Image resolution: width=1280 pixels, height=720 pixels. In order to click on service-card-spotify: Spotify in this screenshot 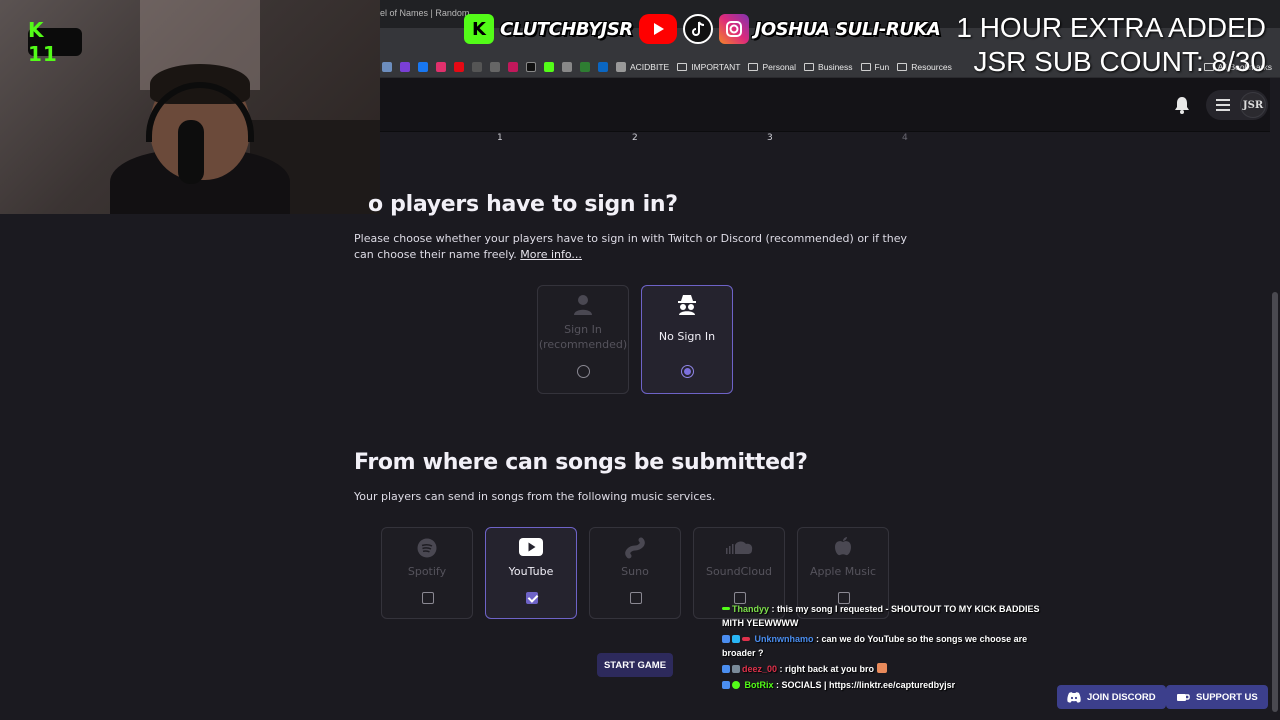, I will do `click(427, 573)`.